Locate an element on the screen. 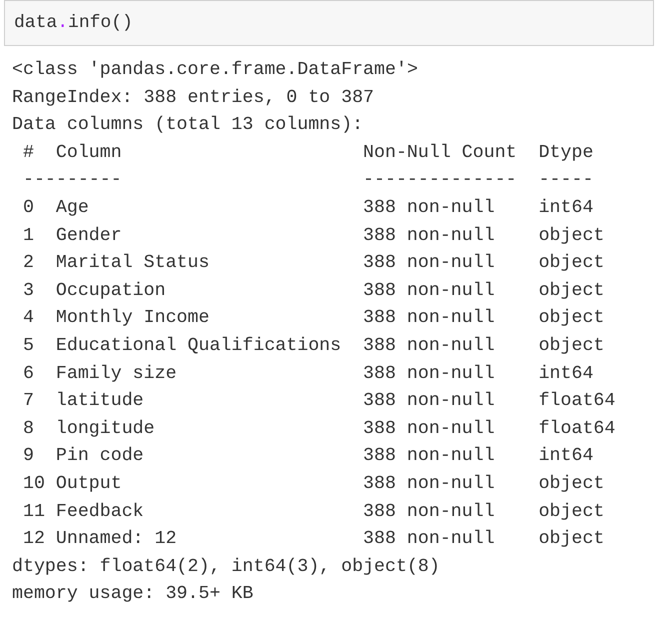 The height and width of the screenshot is (617, 656). output-line: <class 'pandas.core.frame.DataFrame'> is located at coordinates (215, 70).